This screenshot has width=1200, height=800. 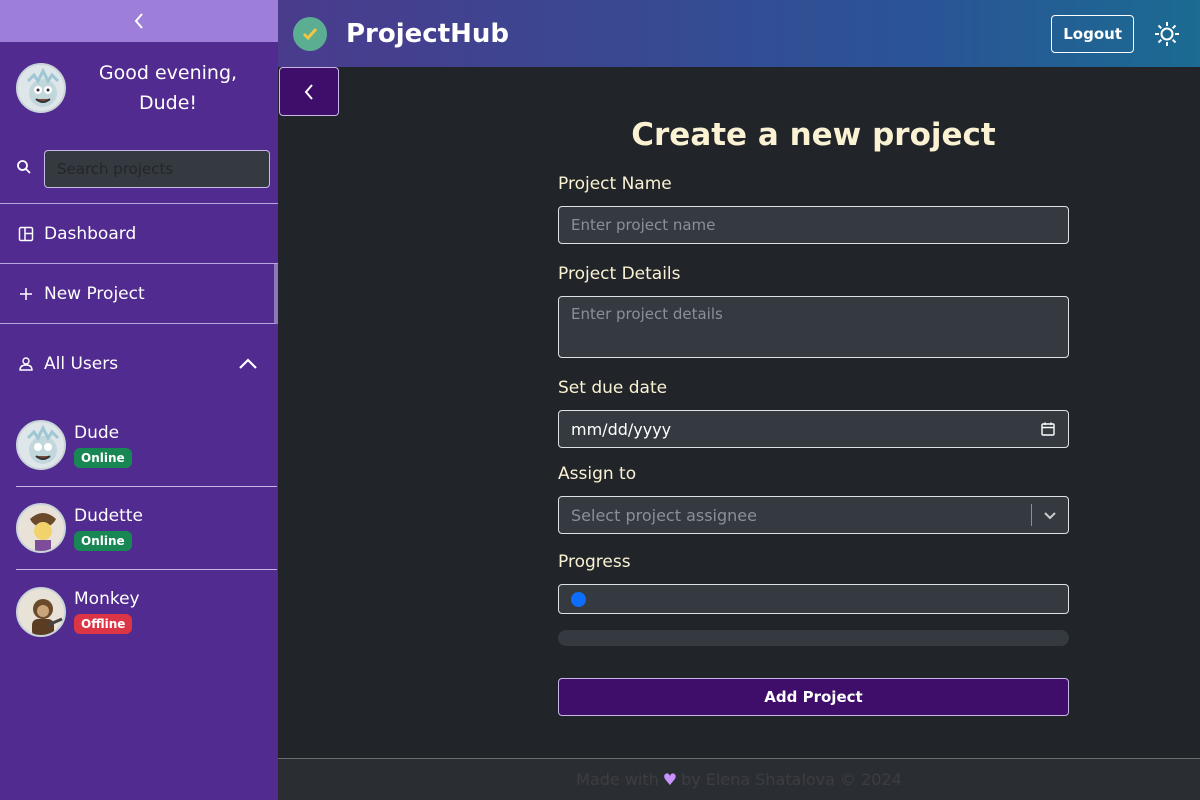 What do you see at coordinates (310, 33) in the screenshot?
I see `check-icon` at bounding box center [310, 33].